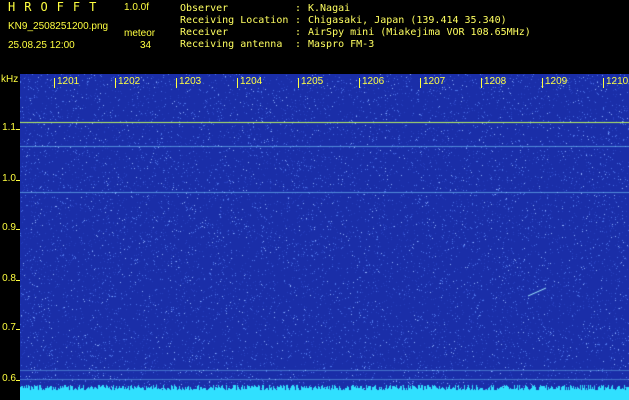 The image size is (629, 400). I want to click on freq-tick-label: 0.7, so click(9, 327).